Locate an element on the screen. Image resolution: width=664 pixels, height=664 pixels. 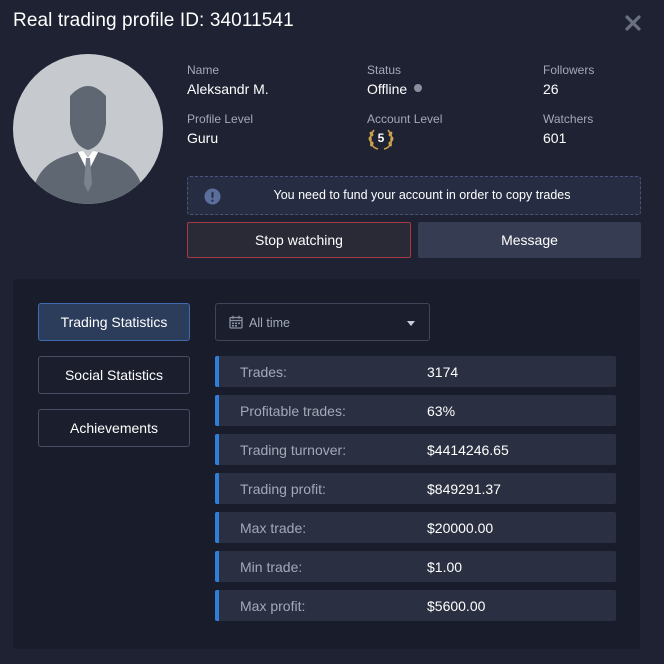
stat-label: Max profit: is located at coordinates (273, 606).